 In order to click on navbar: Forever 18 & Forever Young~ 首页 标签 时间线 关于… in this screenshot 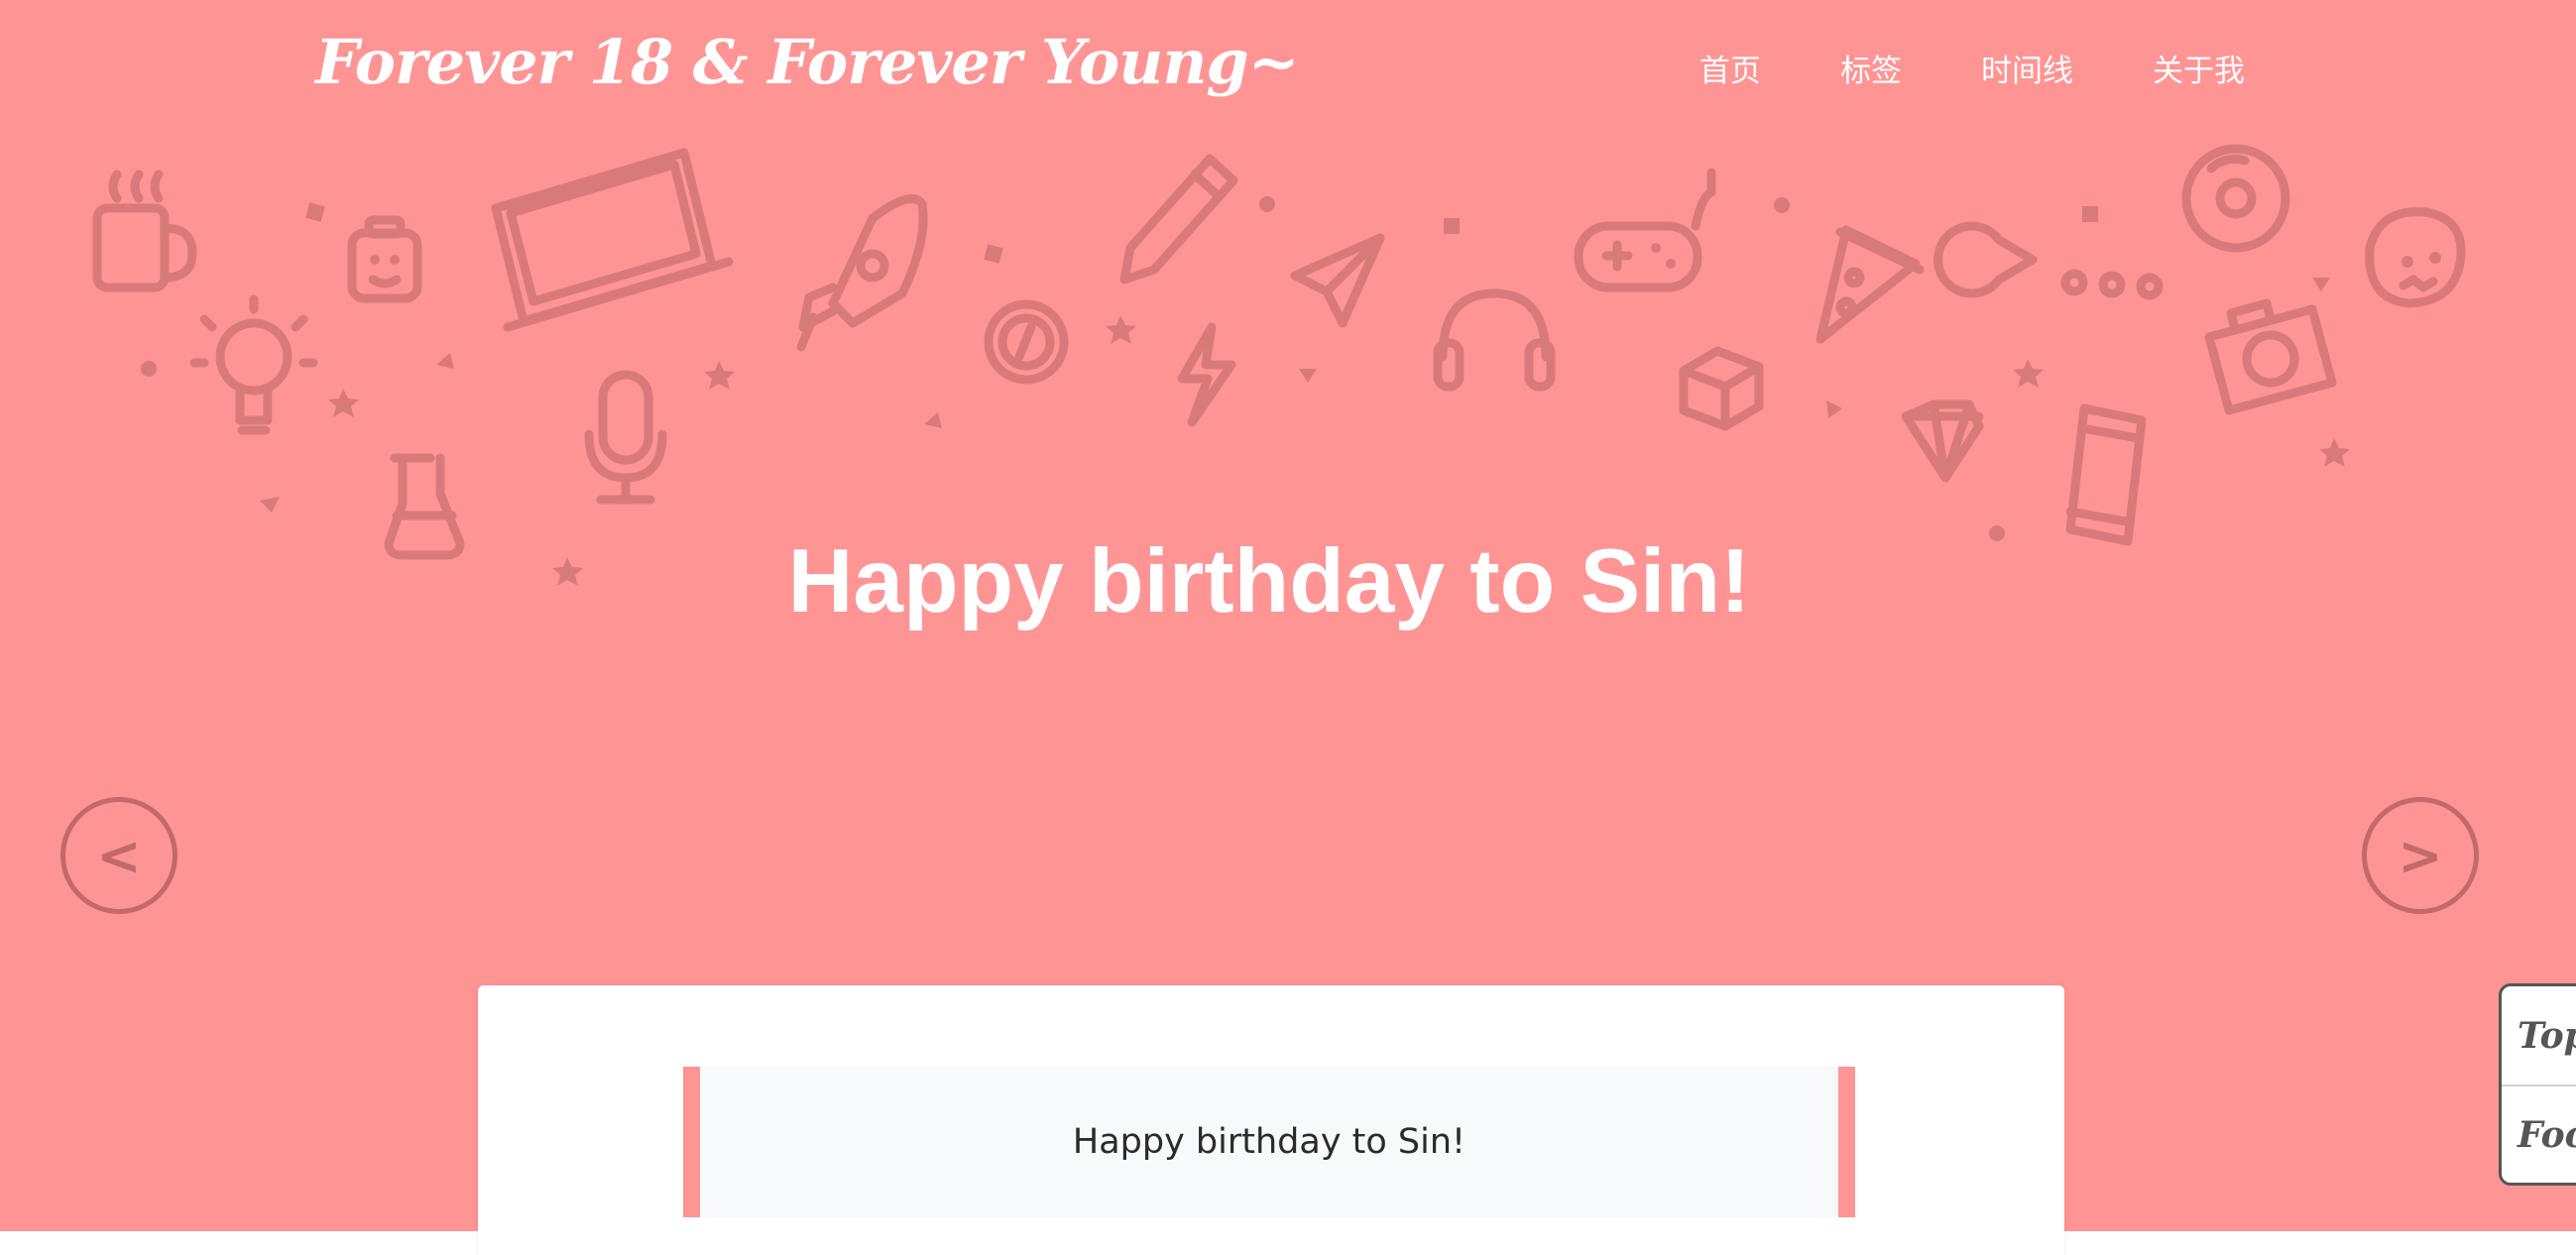, I will do `click(1288, 69)`.